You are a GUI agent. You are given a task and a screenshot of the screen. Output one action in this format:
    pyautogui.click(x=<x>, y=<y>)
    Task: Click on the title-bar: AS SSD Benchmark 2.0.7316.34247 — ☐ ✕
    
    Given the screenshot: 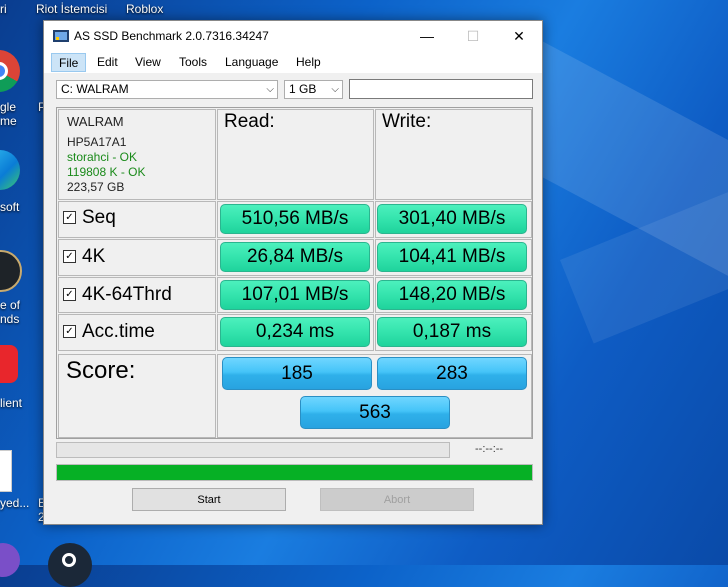 What is the action you would take?
    pyautogui.click(x=293, y=36)
    